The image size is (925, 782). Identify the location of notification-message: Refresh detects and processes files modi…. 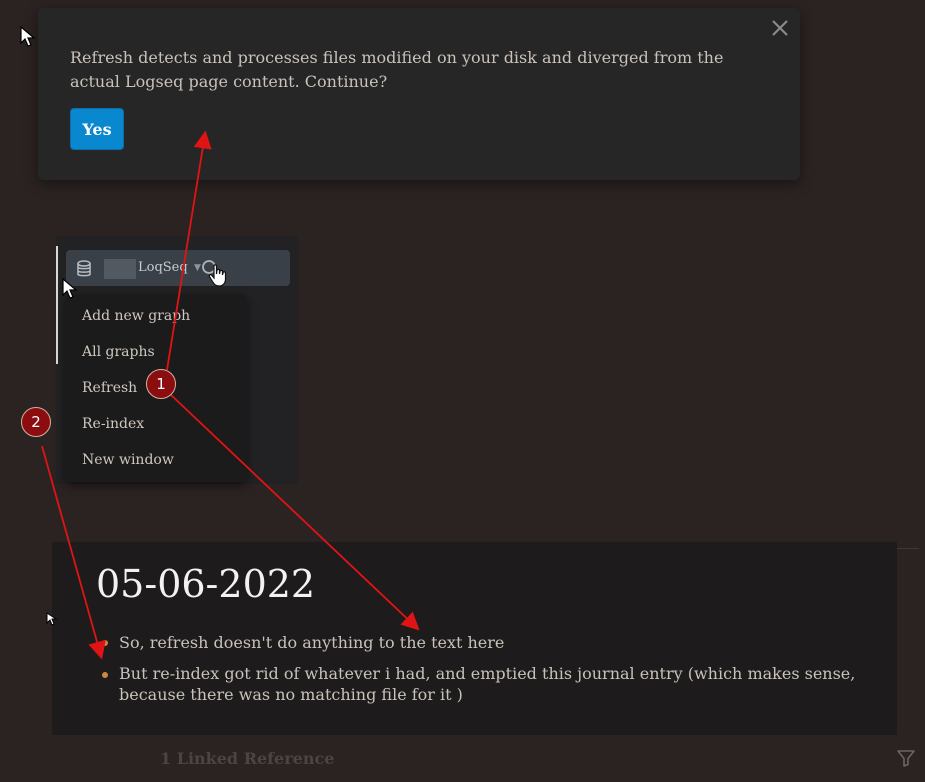
(397, 69).